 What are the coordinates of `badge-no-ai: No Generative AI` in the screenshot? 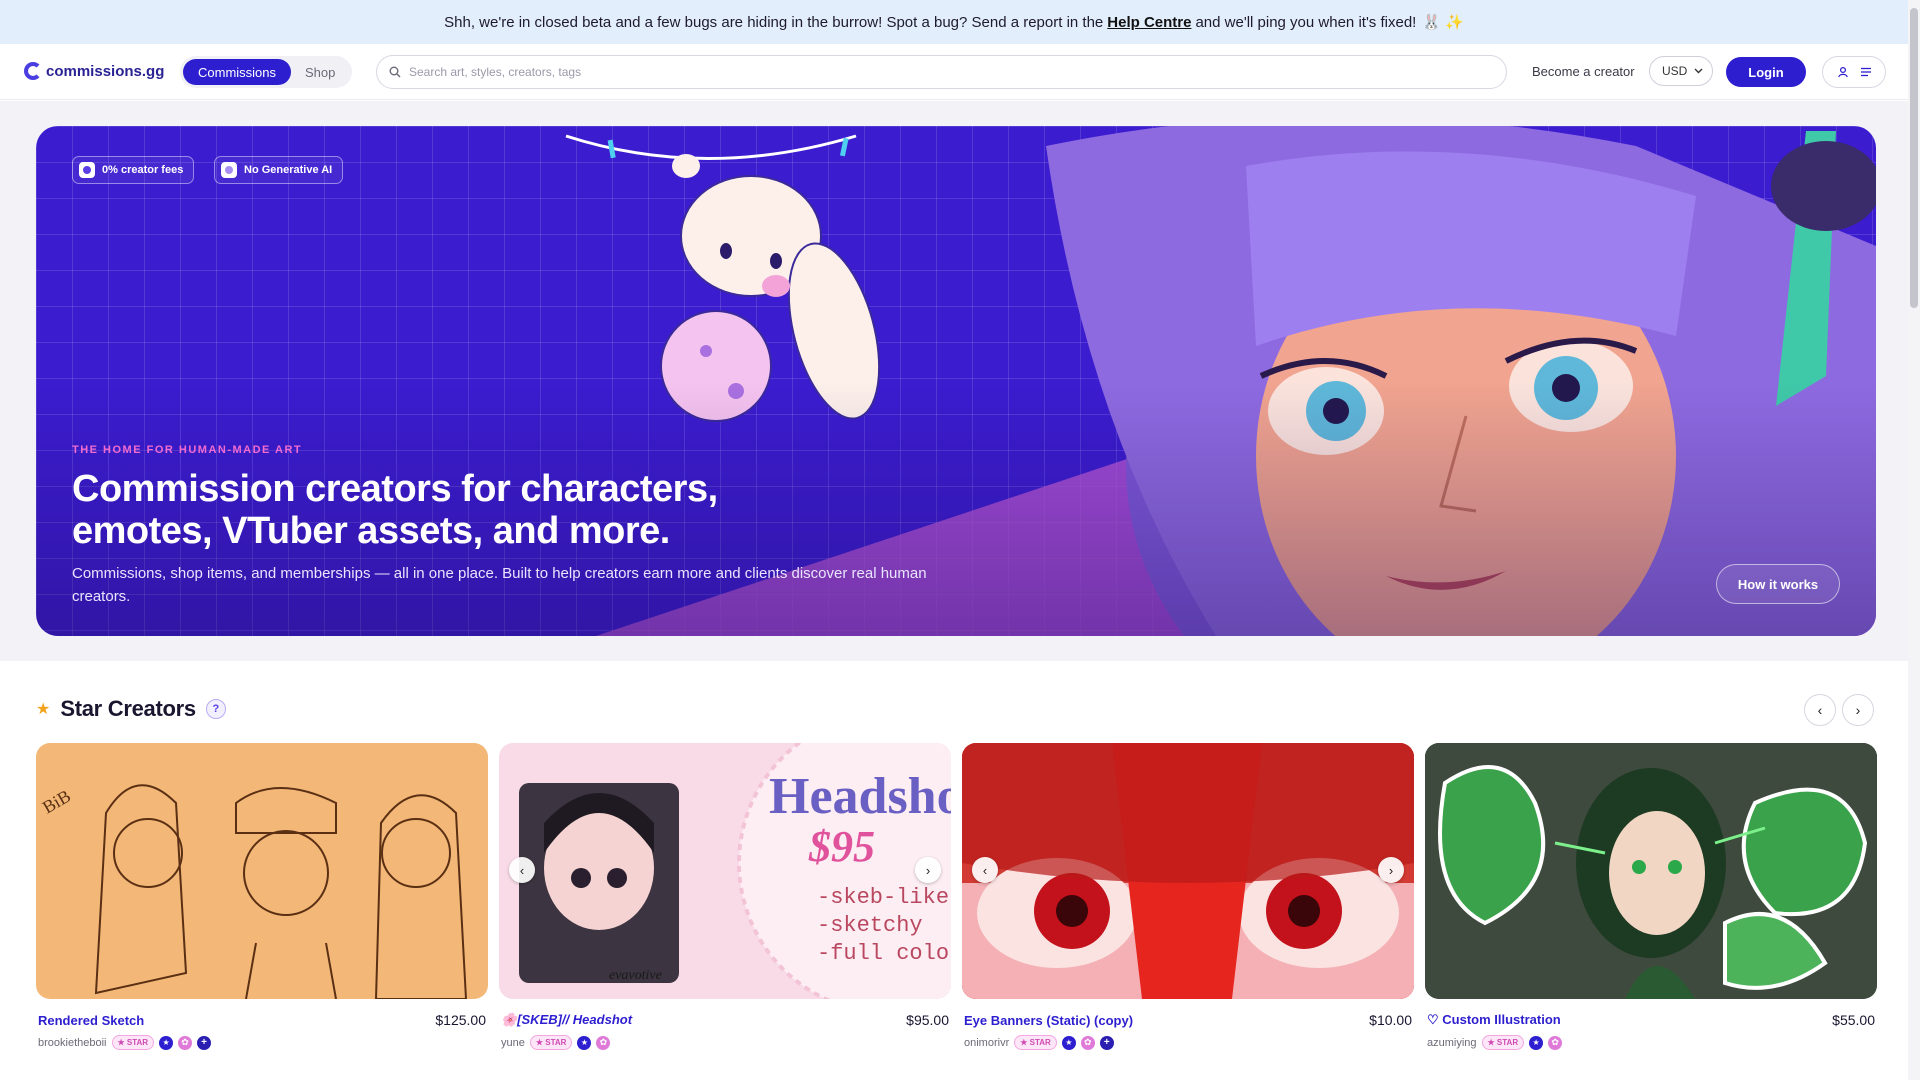 It's located at (279, 170).